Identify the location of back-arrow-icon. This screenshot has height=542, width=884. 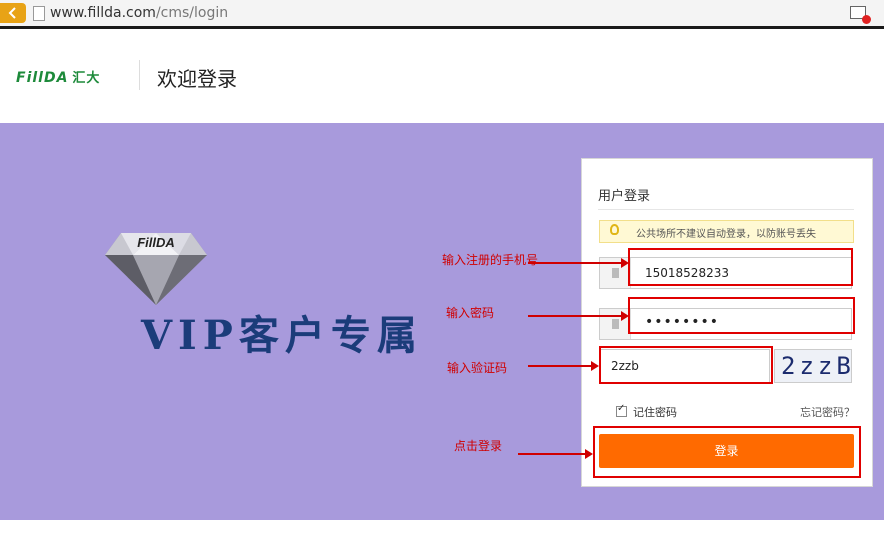
(12, 13).